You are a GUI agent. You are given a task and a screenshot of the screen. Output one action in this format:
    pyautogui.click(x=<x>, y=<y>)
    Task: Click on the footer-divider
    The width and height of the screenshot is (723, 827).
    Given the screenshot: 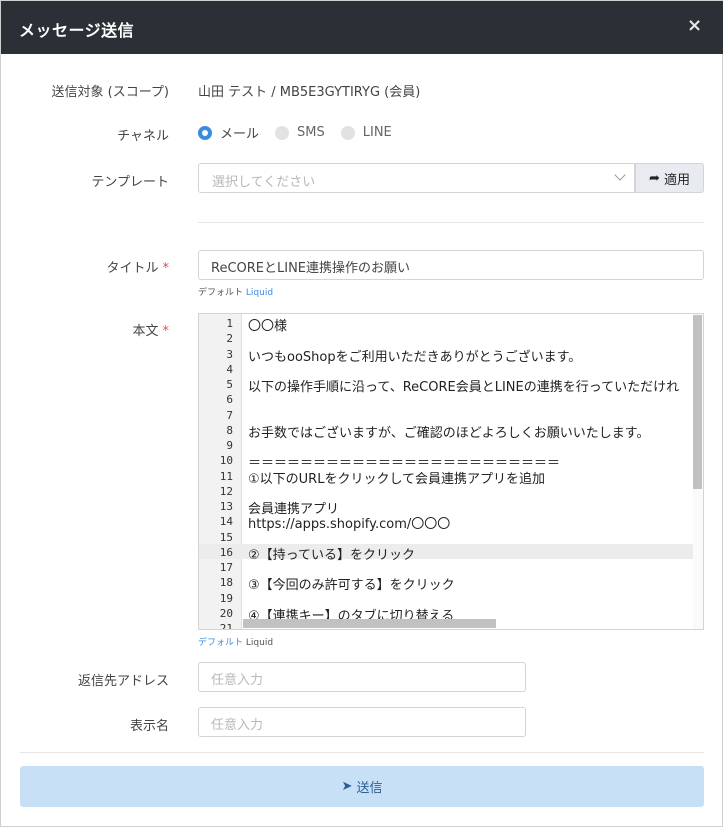 What is the action you would take?
    pyautogui.click(x=362, y=752)
    